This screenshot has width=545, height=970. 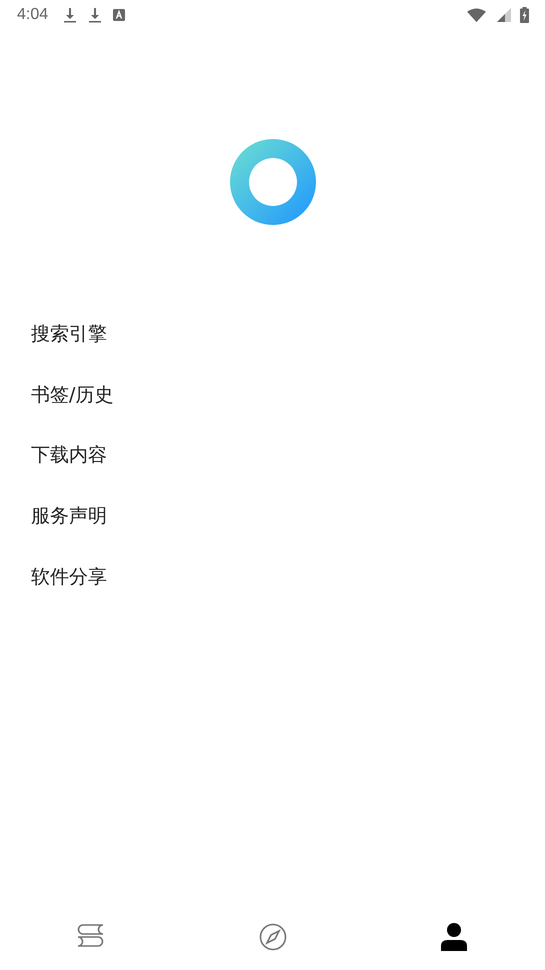 What do you see at coordinates (476, 15) in the screenshot?
I see `wifi-icon` at bounding box center [476, 15].